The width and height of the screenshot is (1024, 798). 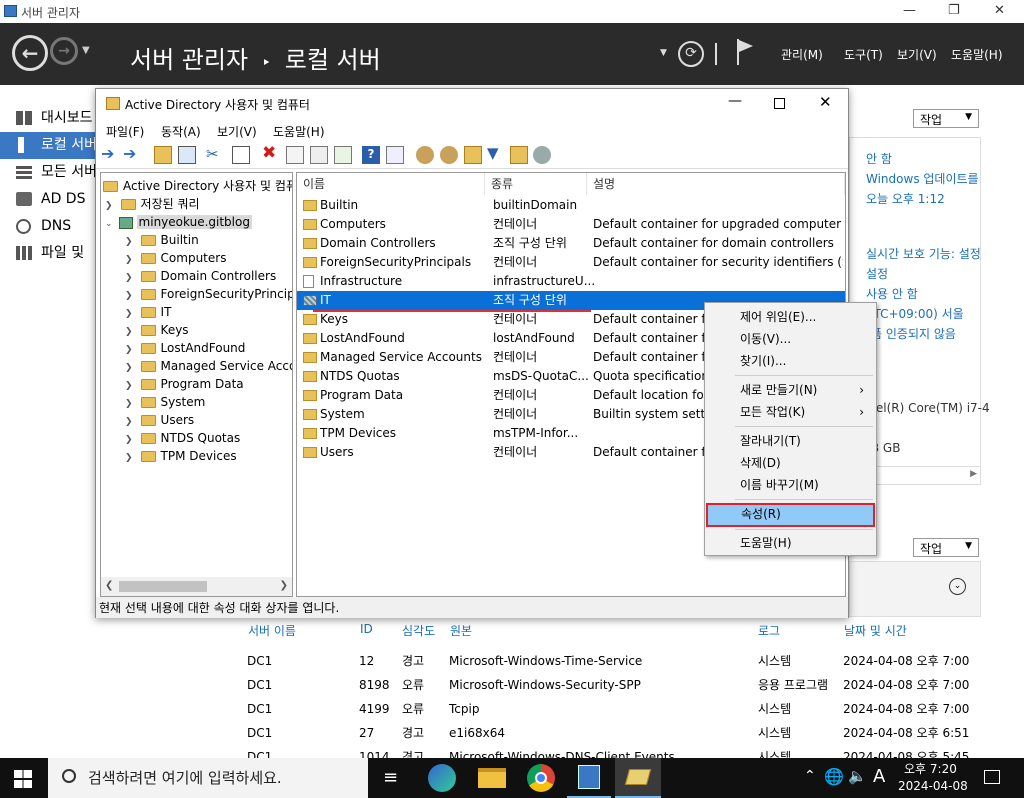 I want to click on new-ou-icon, so click(x=473, y=155).